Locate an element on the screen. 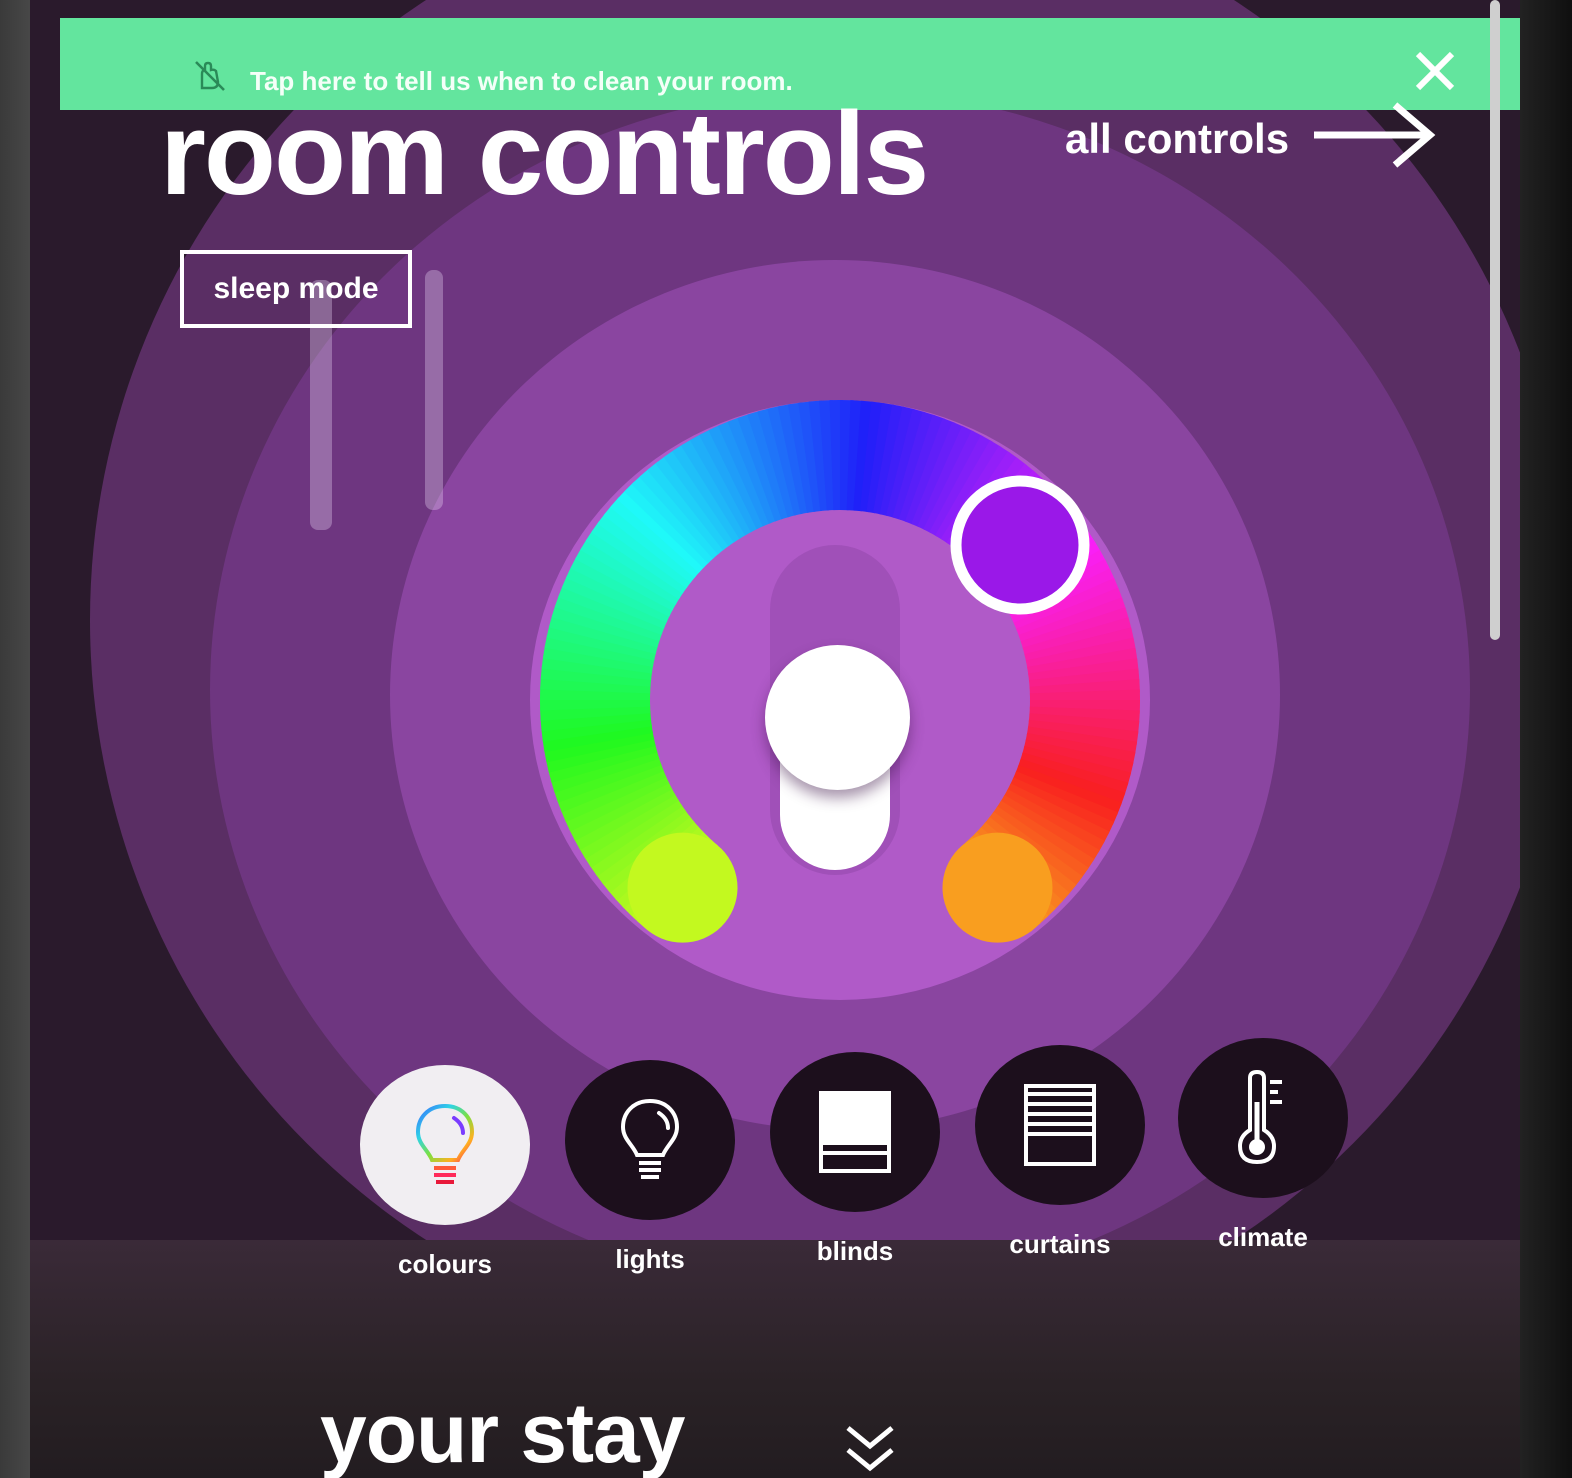 The image size is (1572, 1478). dock-lights: lights is located at coordinates (650, 1167).